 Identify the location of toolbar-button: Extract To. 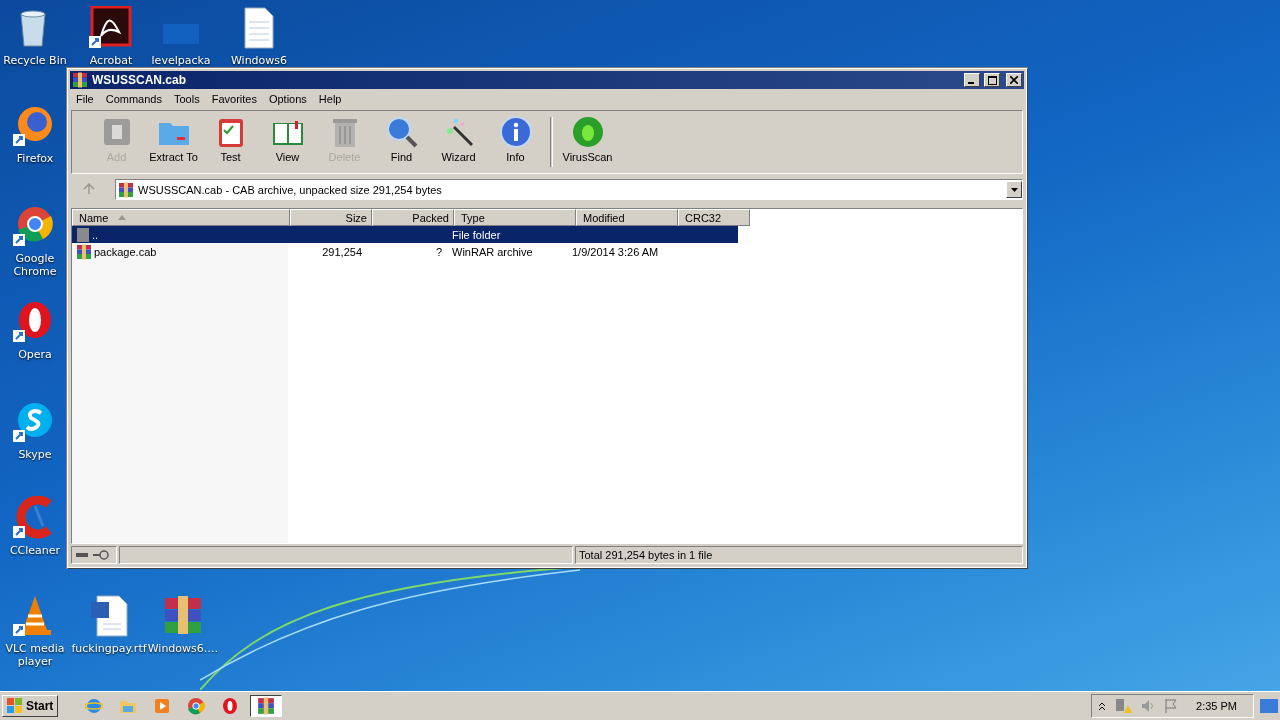
(173, 143).